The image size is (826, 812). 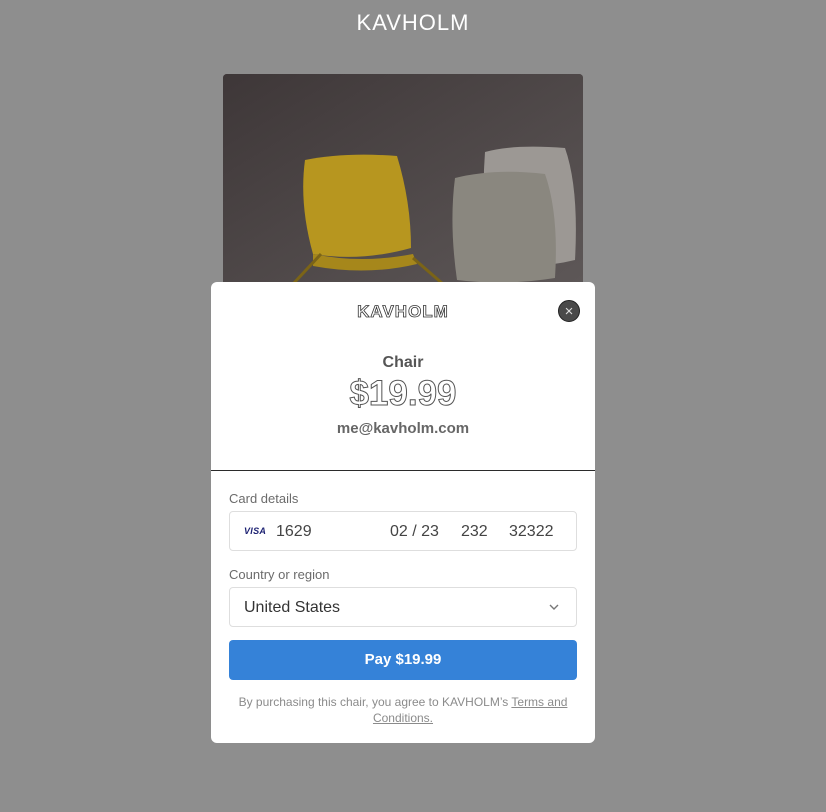 I want to click on checkout-logo: KAVHOLM, so click(x=403, y=312).